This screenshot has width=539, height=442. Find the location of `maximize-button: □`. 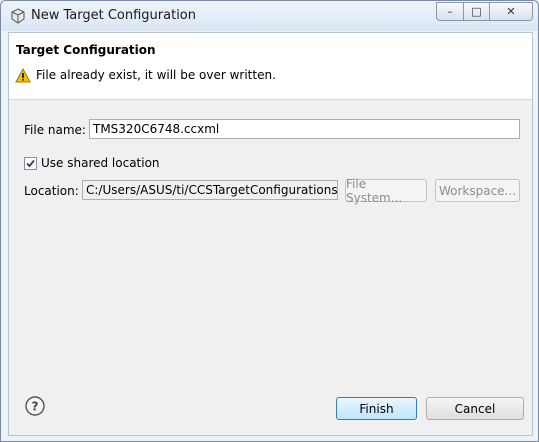

maximize-button: □ is located at coordinates (477, 11).